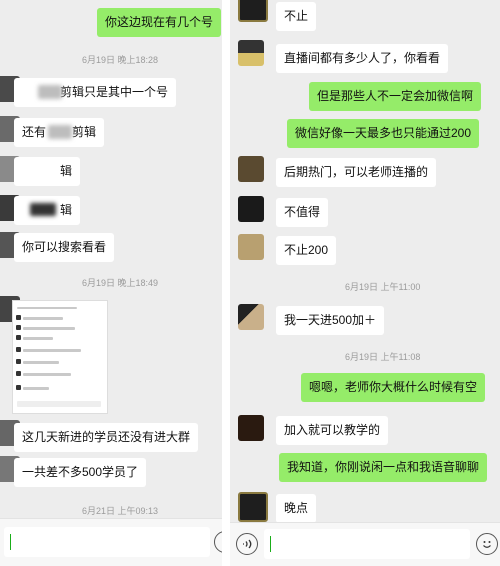  What do you see at coordinates (332, 430) in the screenshot?
I see `message-bubble-incoming: 加入就可以教学的` at bounding box center [332, 430].